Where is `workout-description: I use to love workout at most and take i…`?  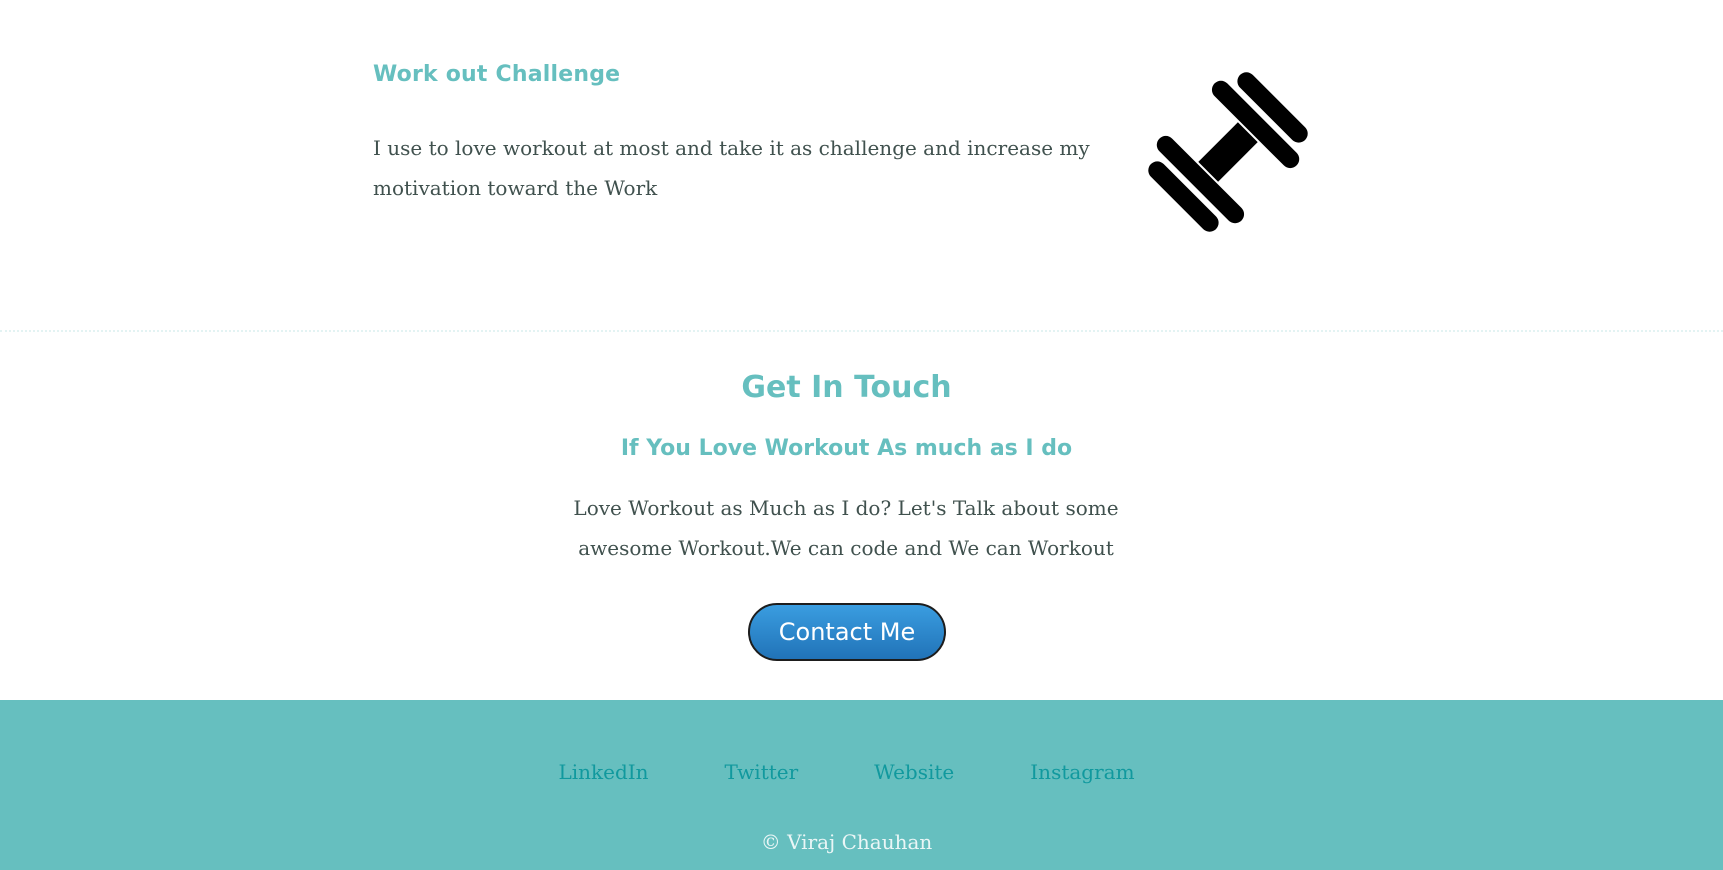
workout-description: I use to love workout at most and take i… is located at coordinates (731, 168).